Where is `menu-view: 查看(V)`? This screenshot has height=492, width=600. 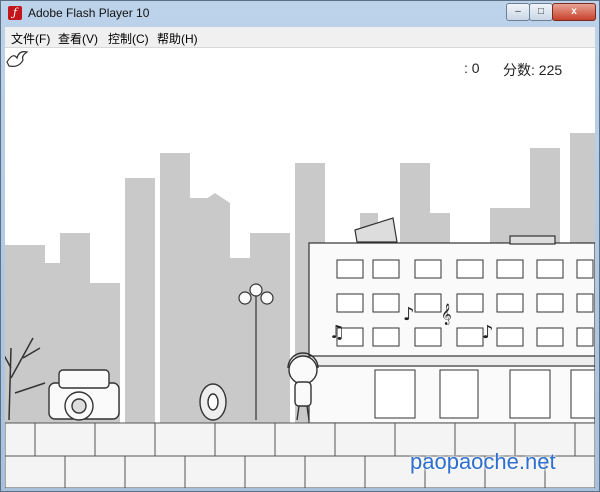 menu-view: 查看(V) is located at coordinates (78, 38).